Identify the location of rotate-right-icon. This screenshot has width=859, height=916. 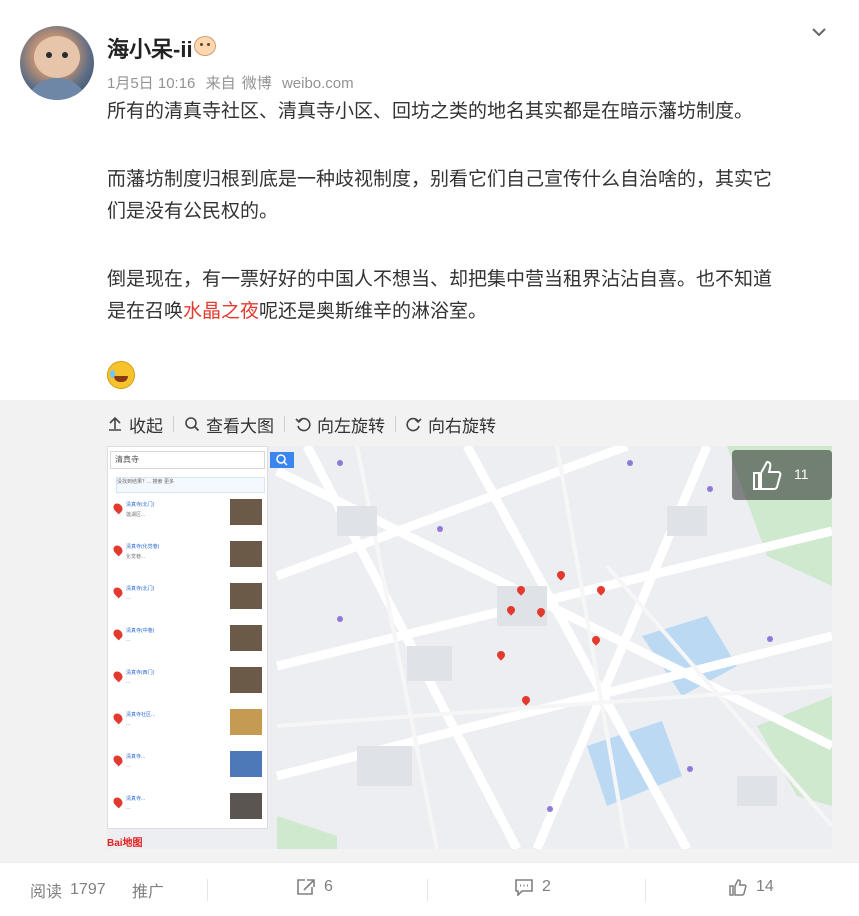
(414, 424).